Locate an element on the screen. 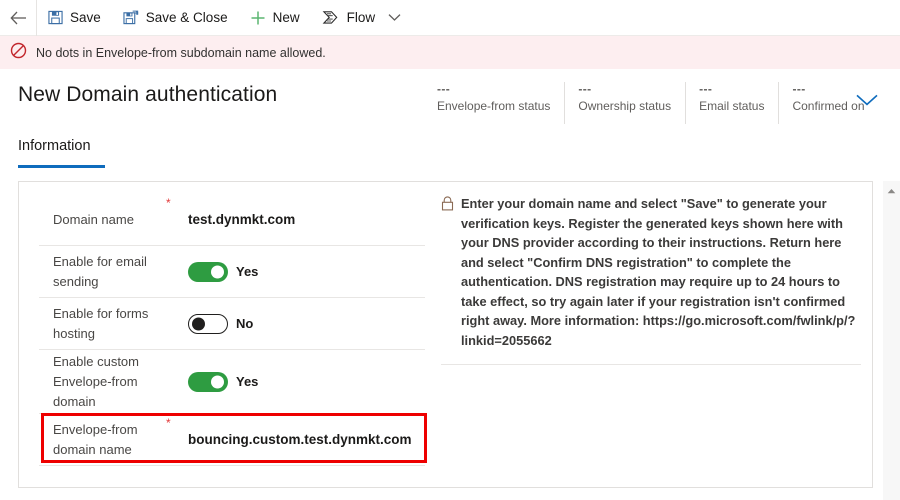 Image resolution: width=900 pixels, height=500 pixels. status-confirmed-on-label: Confirmed on is located at coordinates (828, 106).